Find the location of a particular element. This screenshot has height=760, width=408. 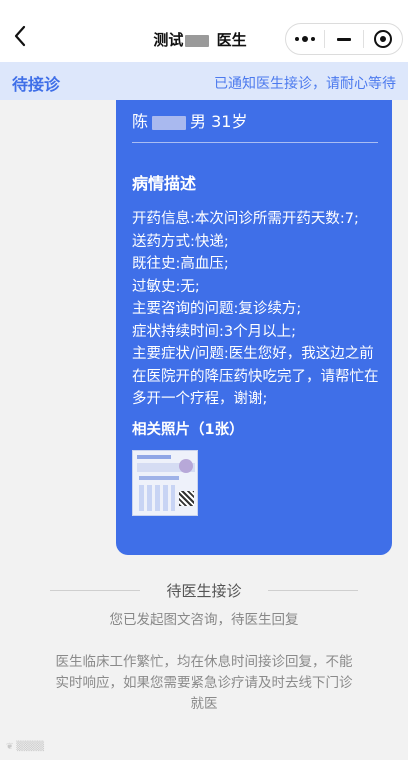

patient-info: 陈 男 31岁 is located at coordinates (189, 122).